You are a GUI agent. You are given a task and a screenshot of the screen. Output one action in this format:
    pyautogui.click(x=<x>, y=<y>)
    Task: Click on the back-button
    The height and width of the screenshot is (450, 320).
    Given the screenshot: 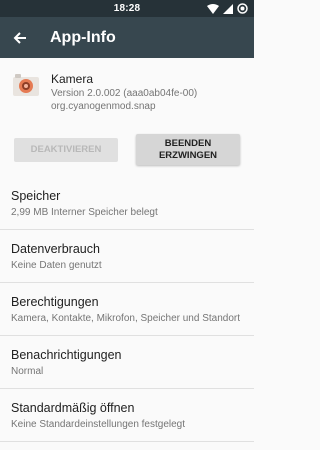 What is the action you would take?
    pyautogui.click(x=20, y=37)
    